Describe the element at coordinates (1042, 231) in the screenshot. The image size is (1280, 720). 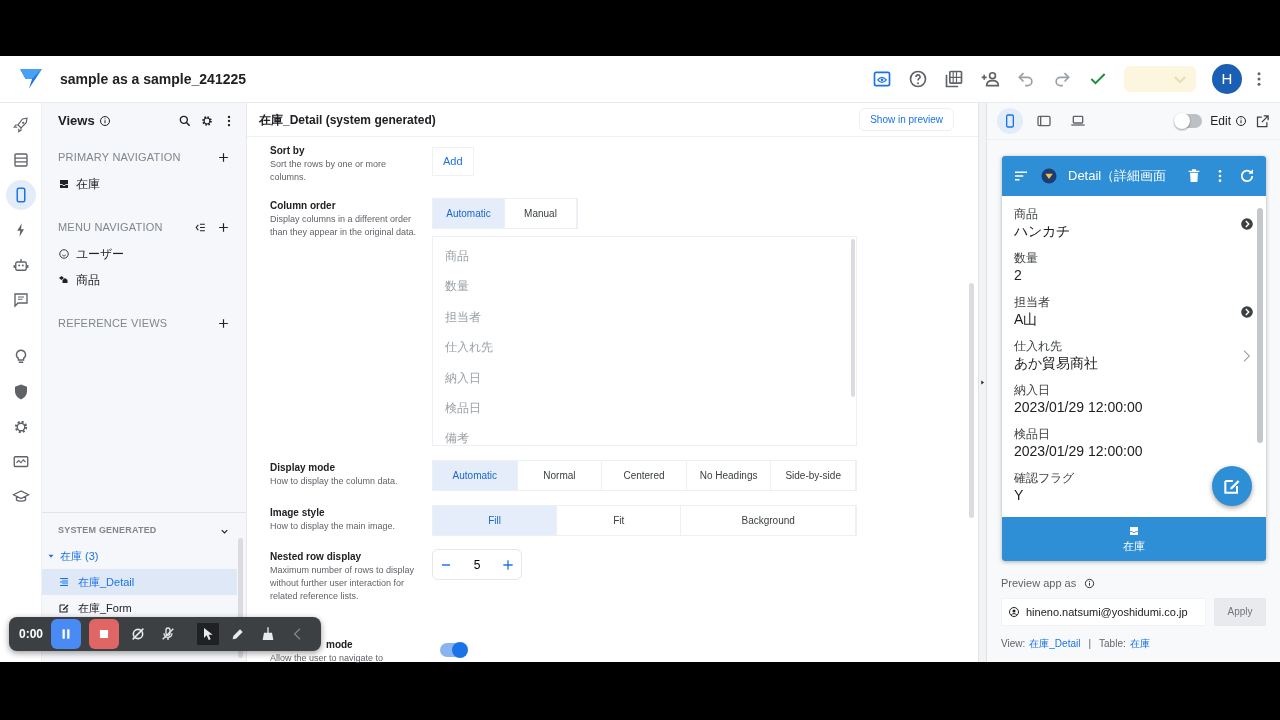
I see `field-value: ハンカチ` at that location.